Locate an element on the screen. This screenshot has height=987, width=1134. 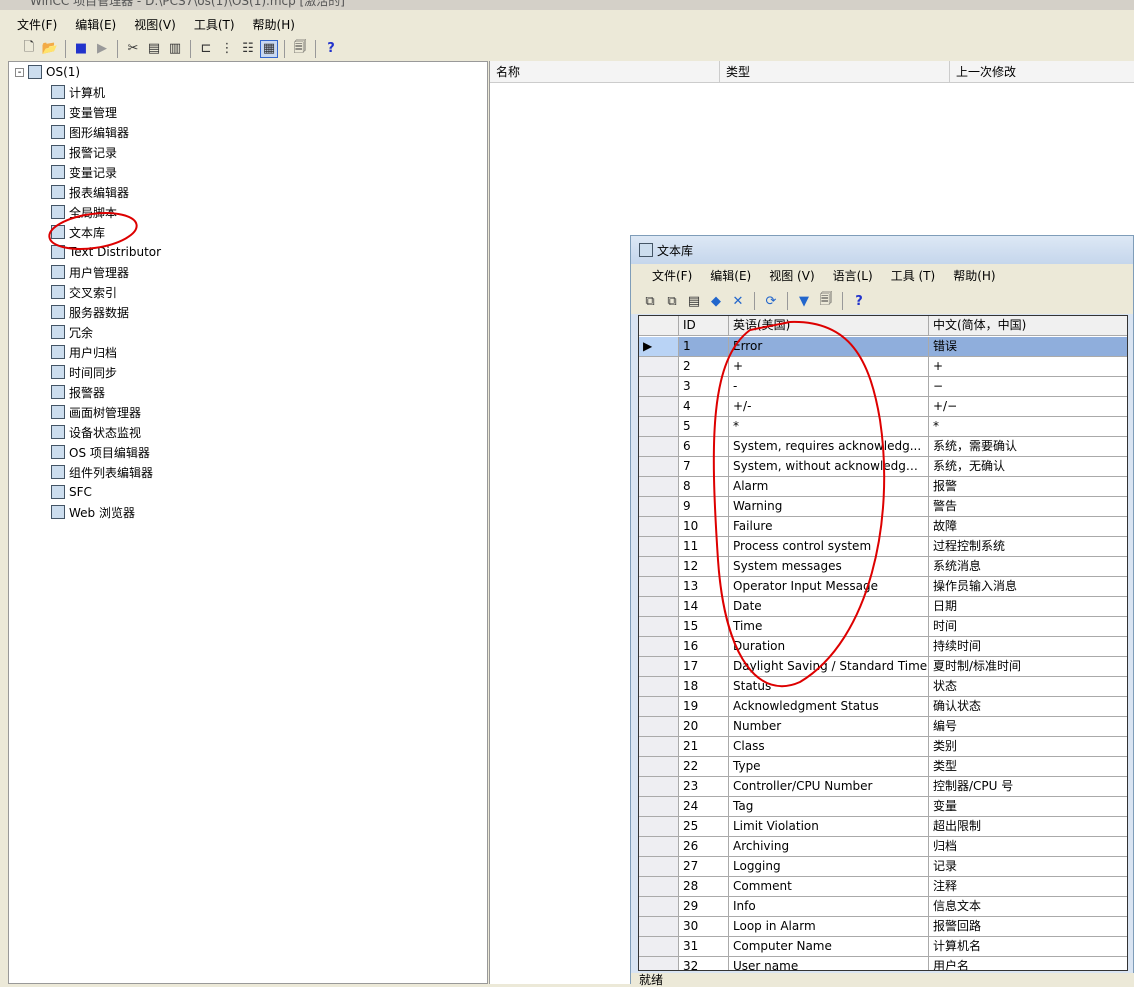
tree-item: 报警器 is located at coordinates (78, 392).